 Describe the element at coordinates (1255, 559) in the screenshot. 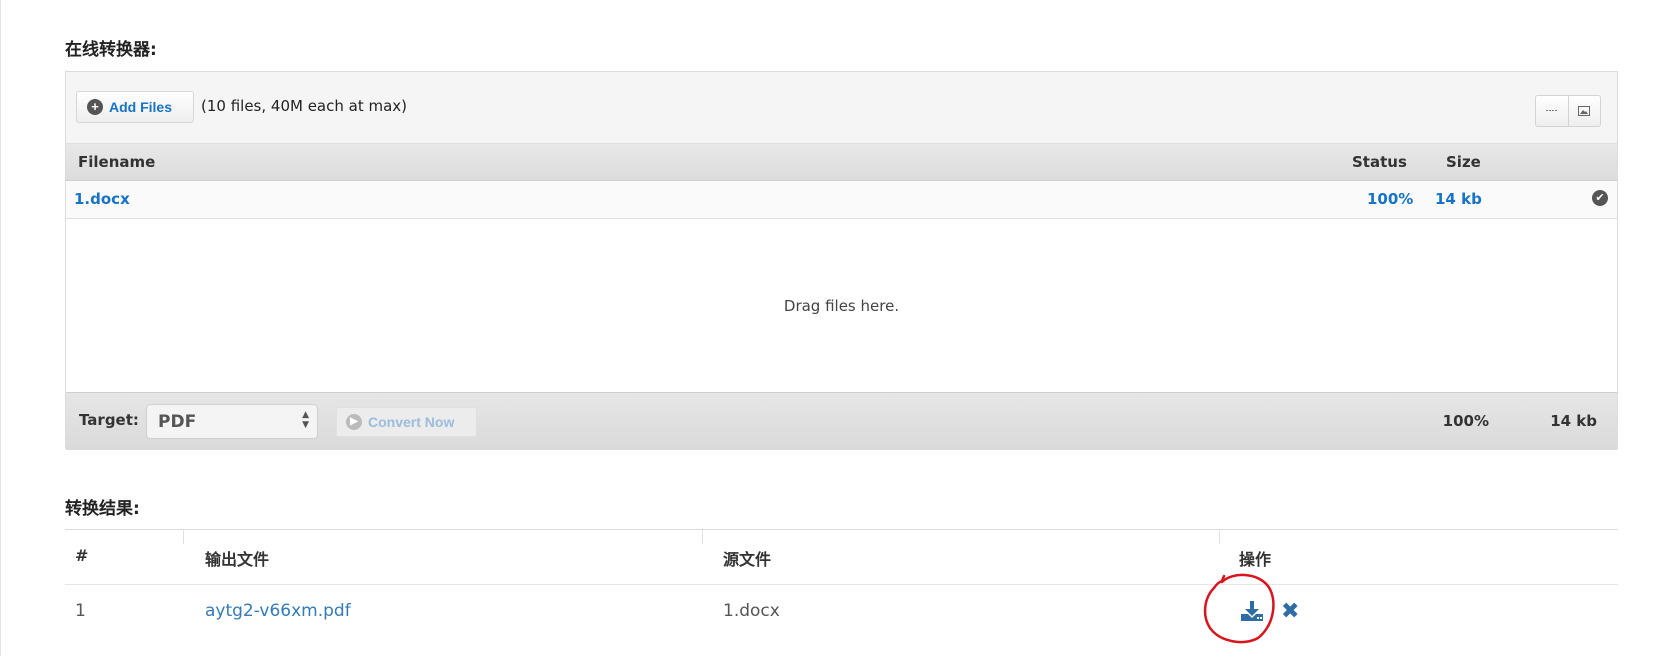

I see `actions-column-header: 操作` at that location.